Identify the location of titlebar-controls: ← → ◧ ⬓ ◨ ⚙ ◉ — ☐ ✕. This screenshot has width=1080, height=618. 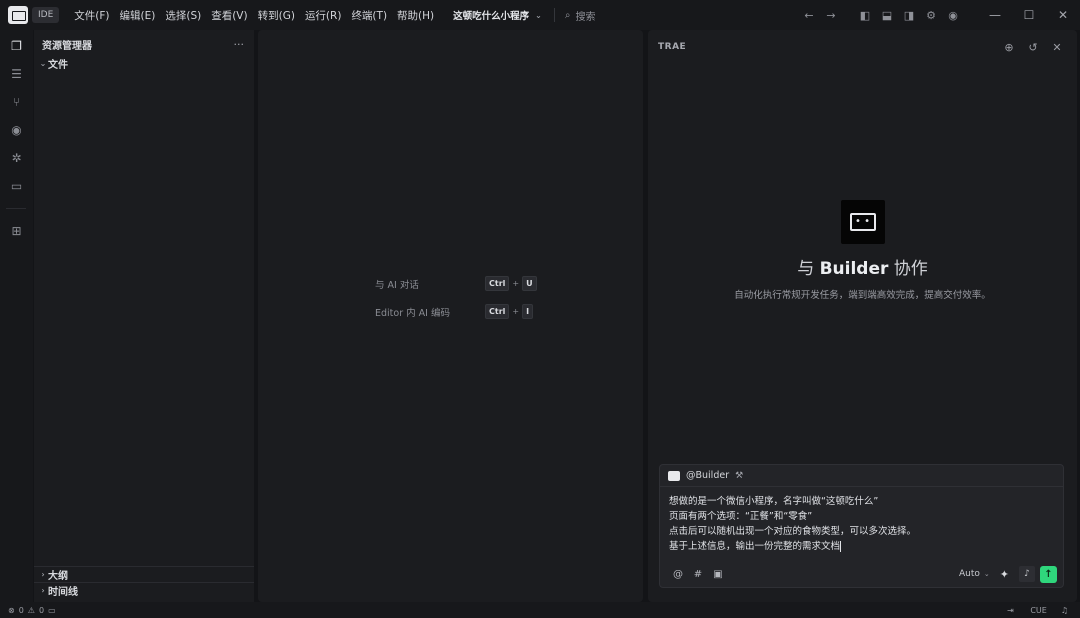
(939, 15).